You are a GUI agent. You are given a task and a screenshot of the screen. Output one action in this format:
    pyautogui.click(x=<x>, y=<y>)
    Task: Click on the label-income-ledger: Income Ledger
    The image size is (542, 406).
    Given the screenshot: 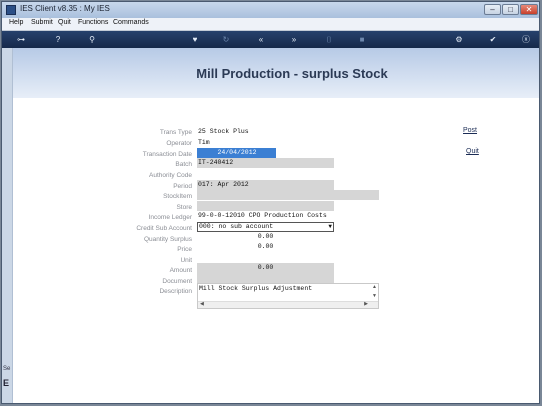 What is the action you would take?
    pyautogui.click(x=170, y=217)
    